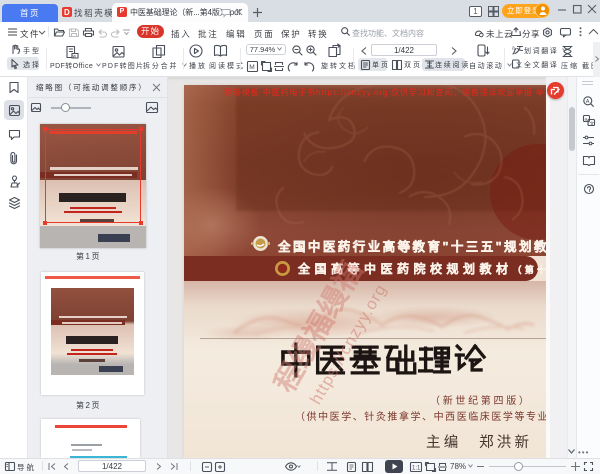 The image size is (600, 474). I want to click on svg-text: 1:1, so click(416, 468).